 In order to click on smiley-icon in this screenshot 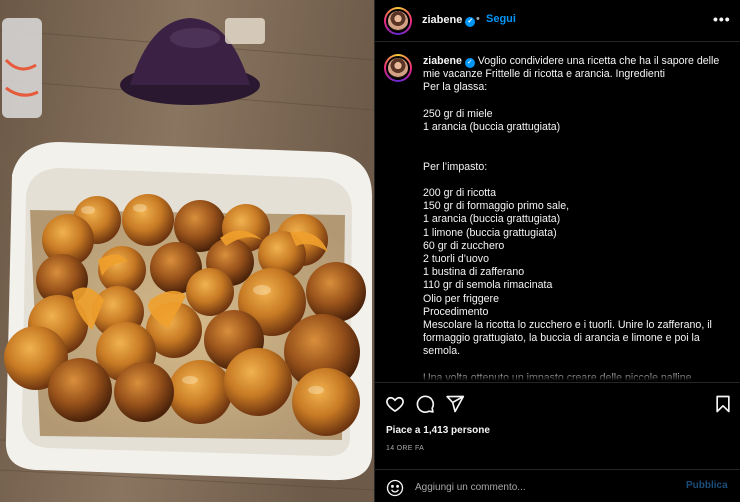, I will do `click(395, 488)`.